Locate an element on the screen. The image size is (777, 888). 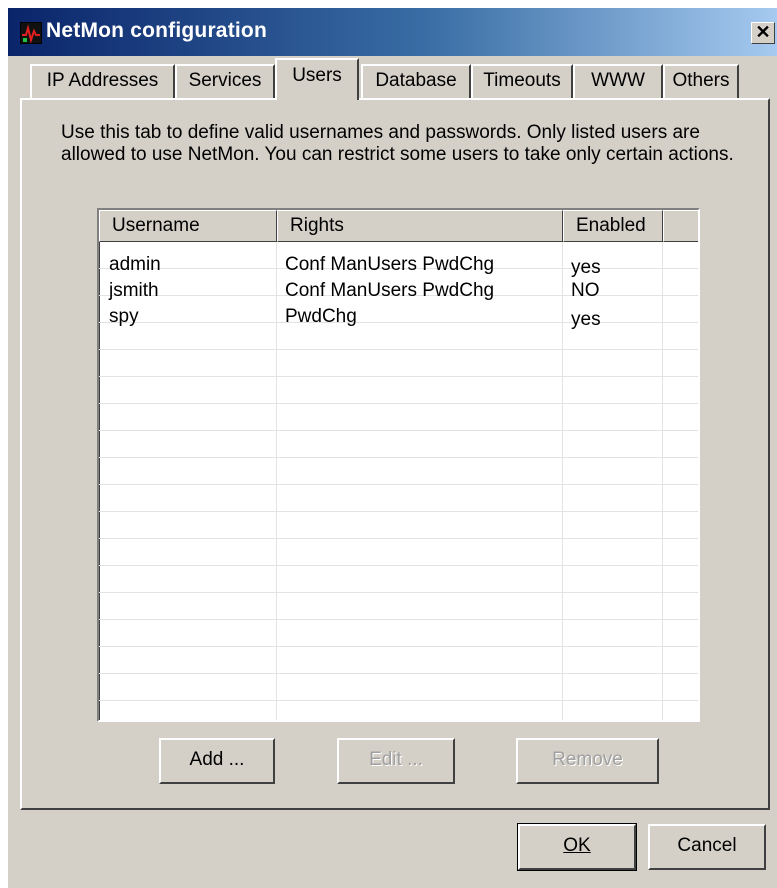
tab-users: Users is located at coordinates (317, 79).